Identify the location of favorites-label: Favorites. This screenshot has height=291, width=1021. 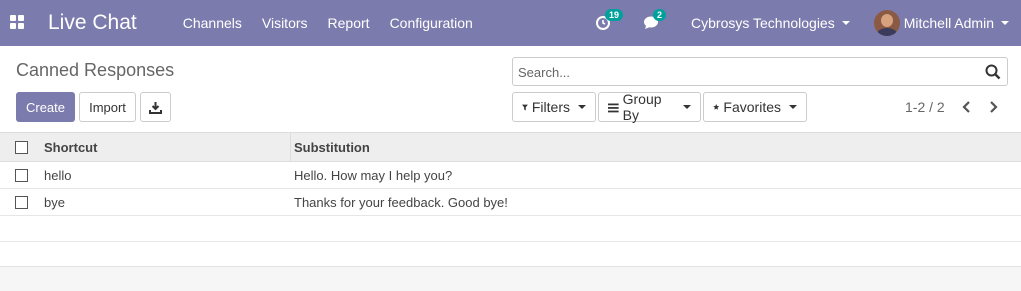
(752, 107).